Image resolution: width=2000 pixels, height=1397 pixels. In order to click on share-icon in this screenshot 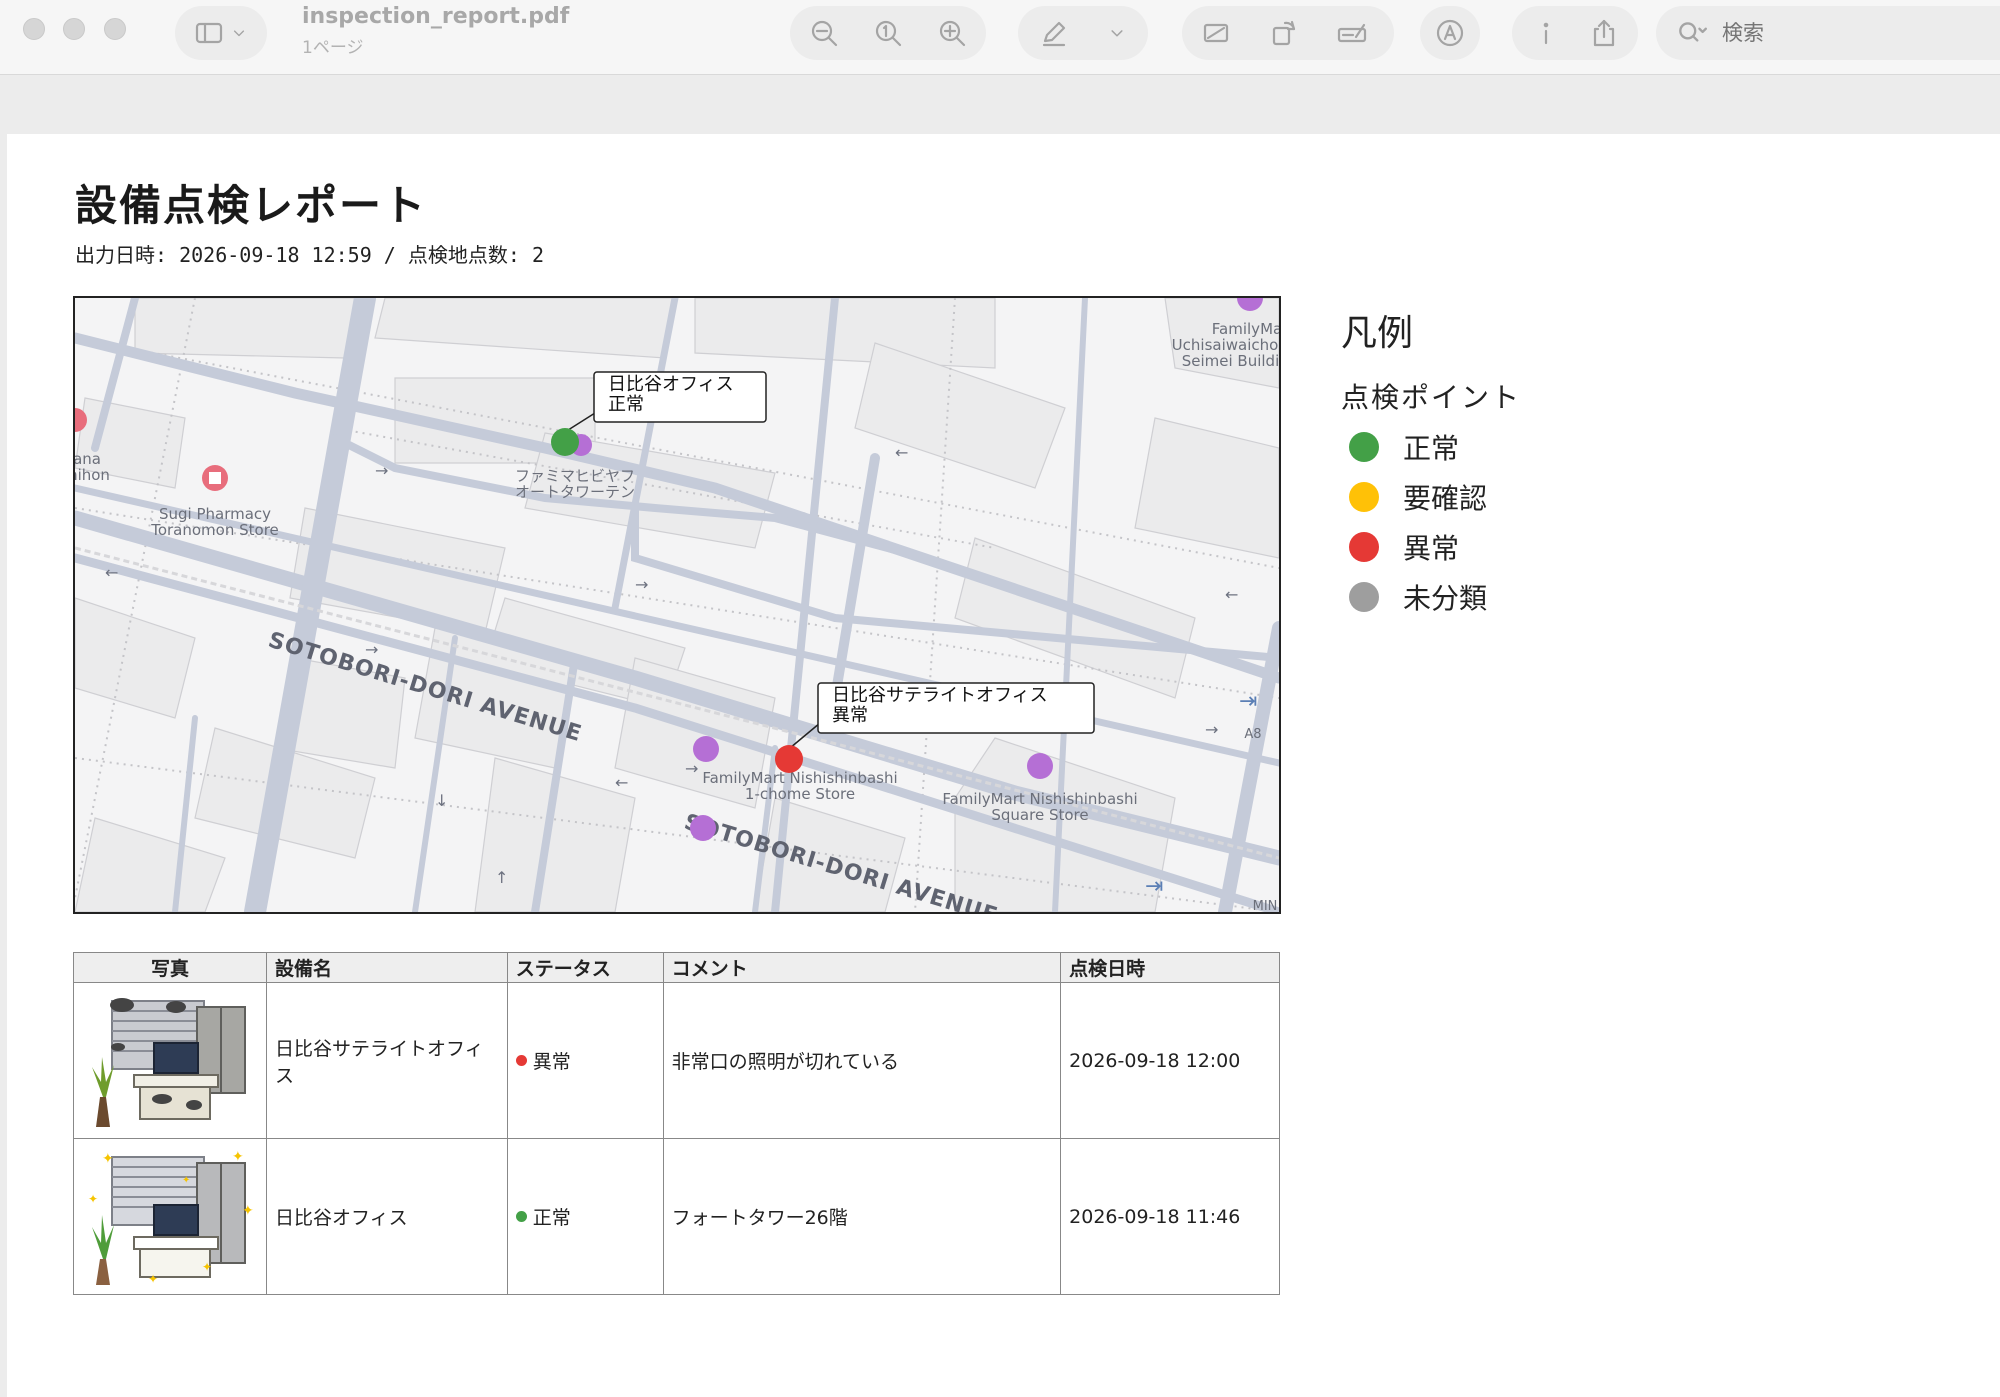, I will do `click(1604, 33)`.